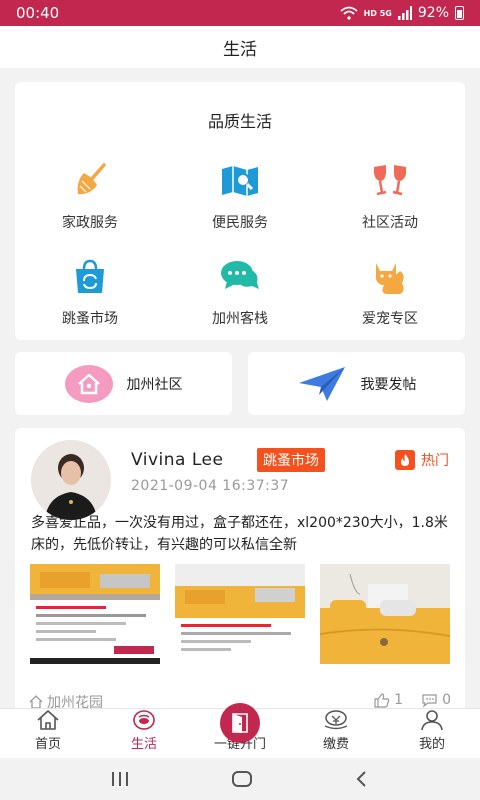  I want to click on page-title-bar: 生活, so click(240, 47).